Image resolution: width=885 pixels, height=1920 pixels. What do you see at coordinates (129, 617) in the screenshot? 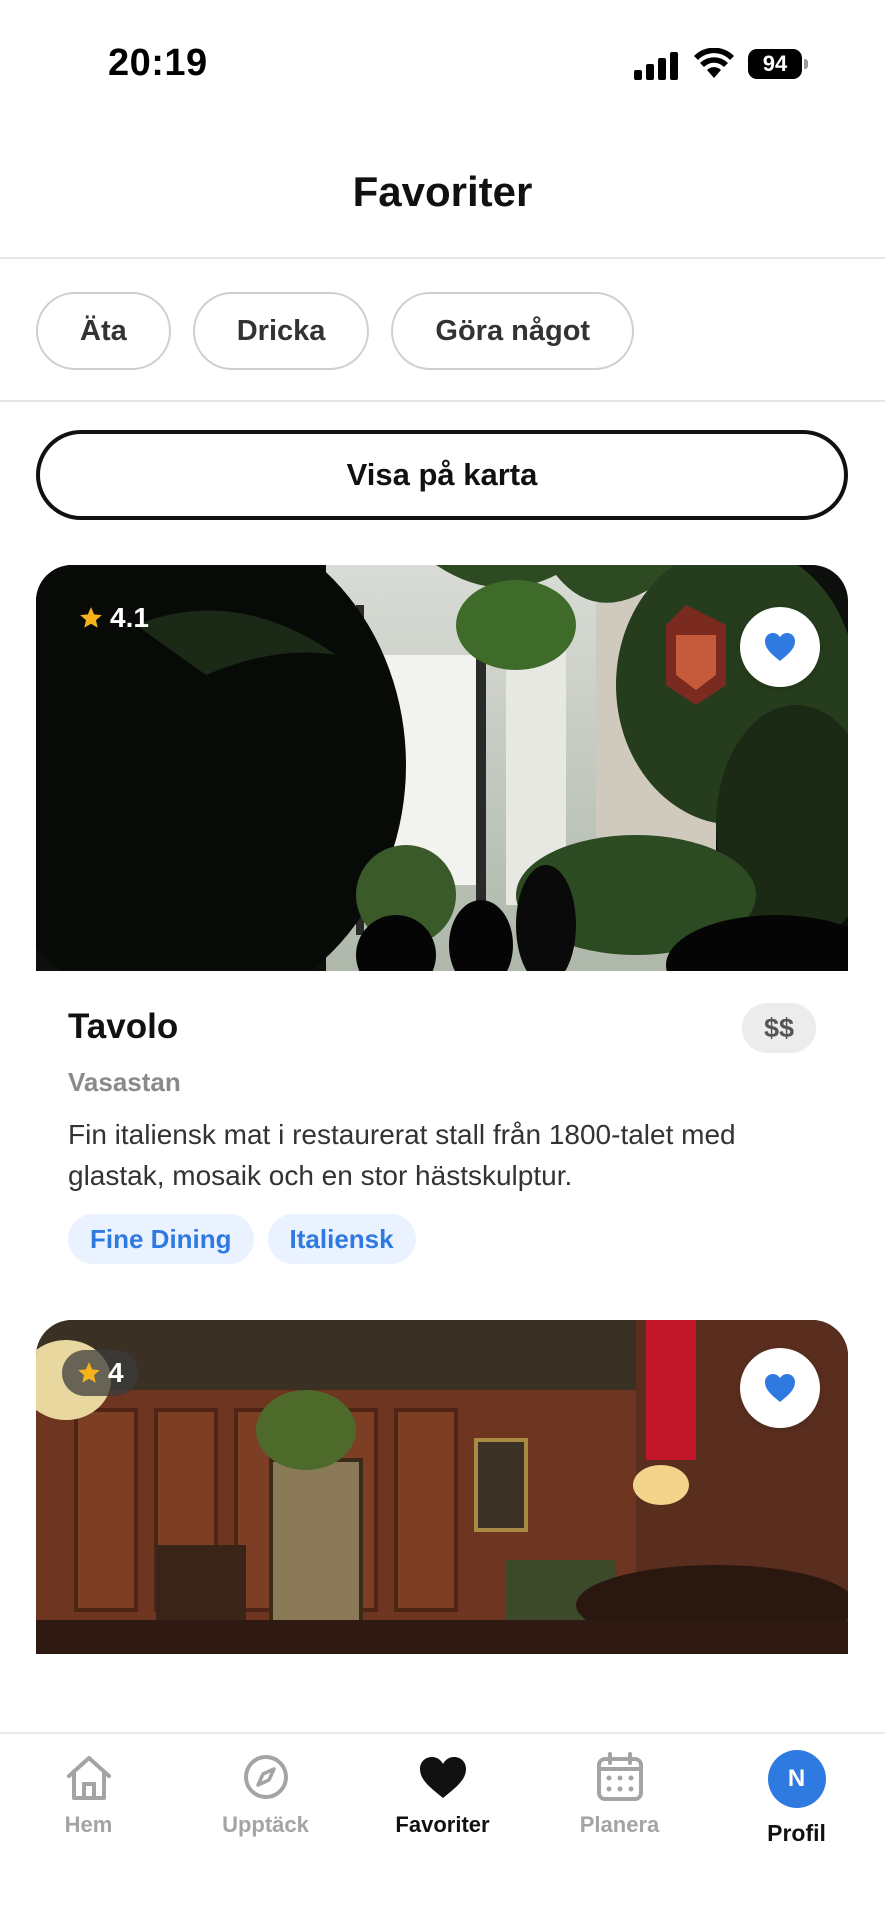
I see `rating-value: 4.1` at bounding box center [129, 617].